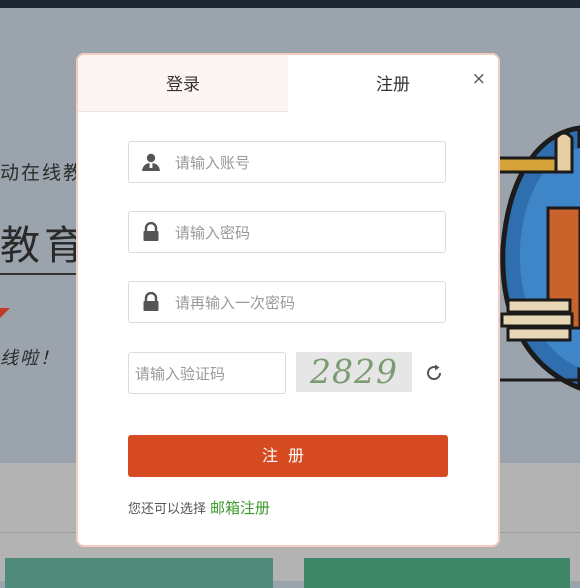  I want to click on banner-accent-mark, so click(5, 313).